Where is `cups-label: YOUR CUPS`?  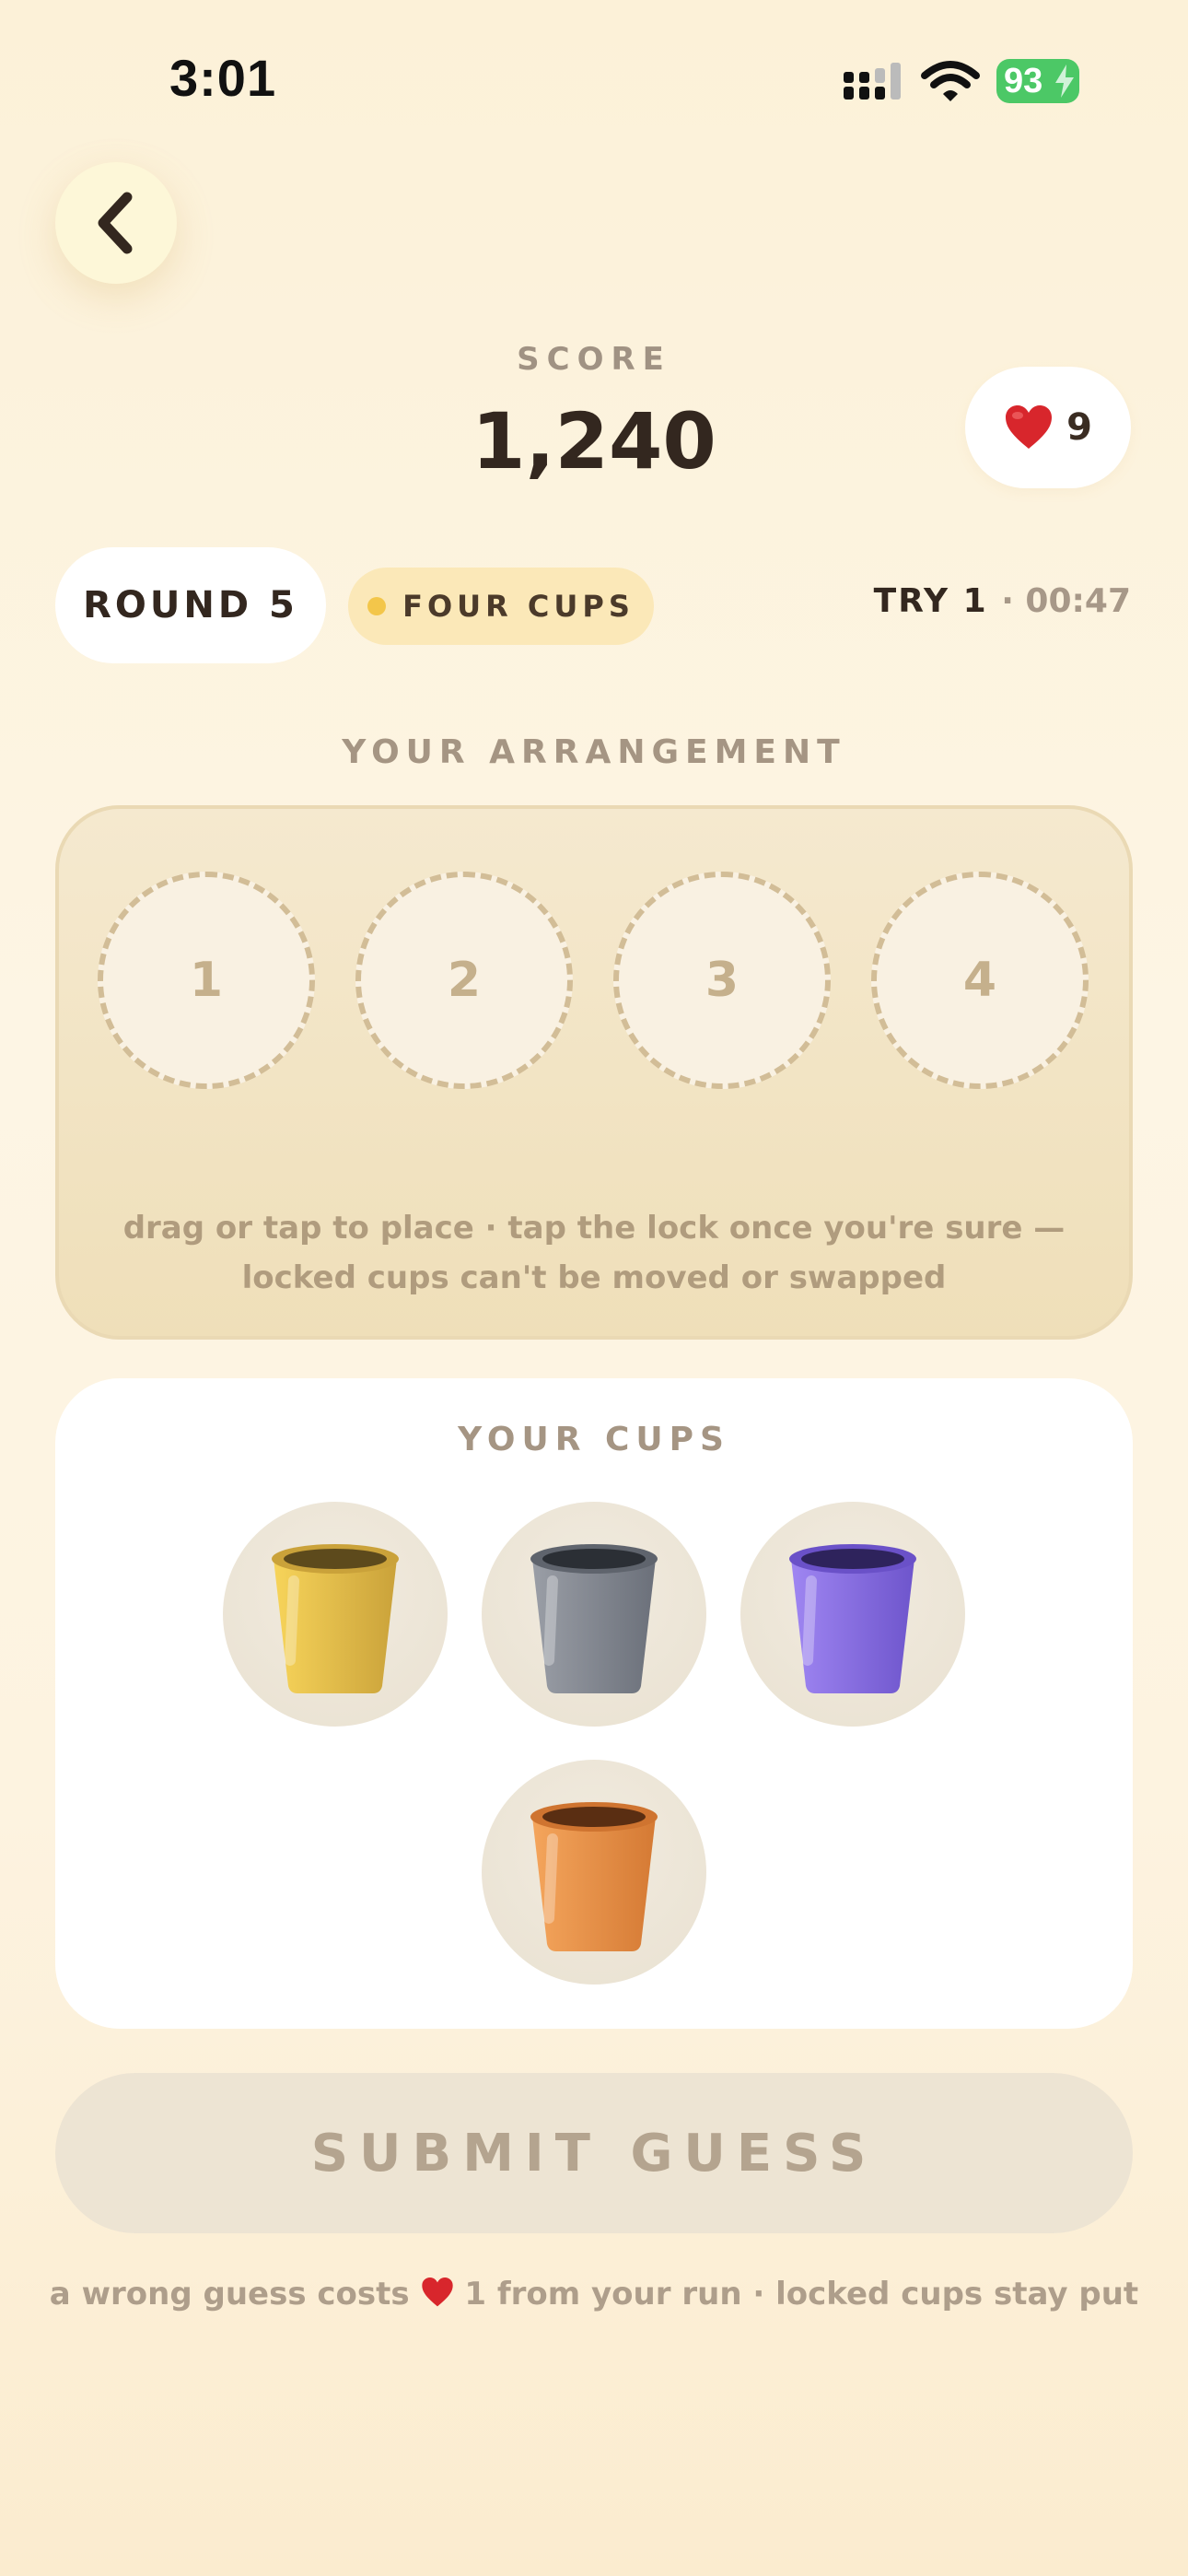
cups-label: YOUR CUPS is located at coordinates (594, 1439).